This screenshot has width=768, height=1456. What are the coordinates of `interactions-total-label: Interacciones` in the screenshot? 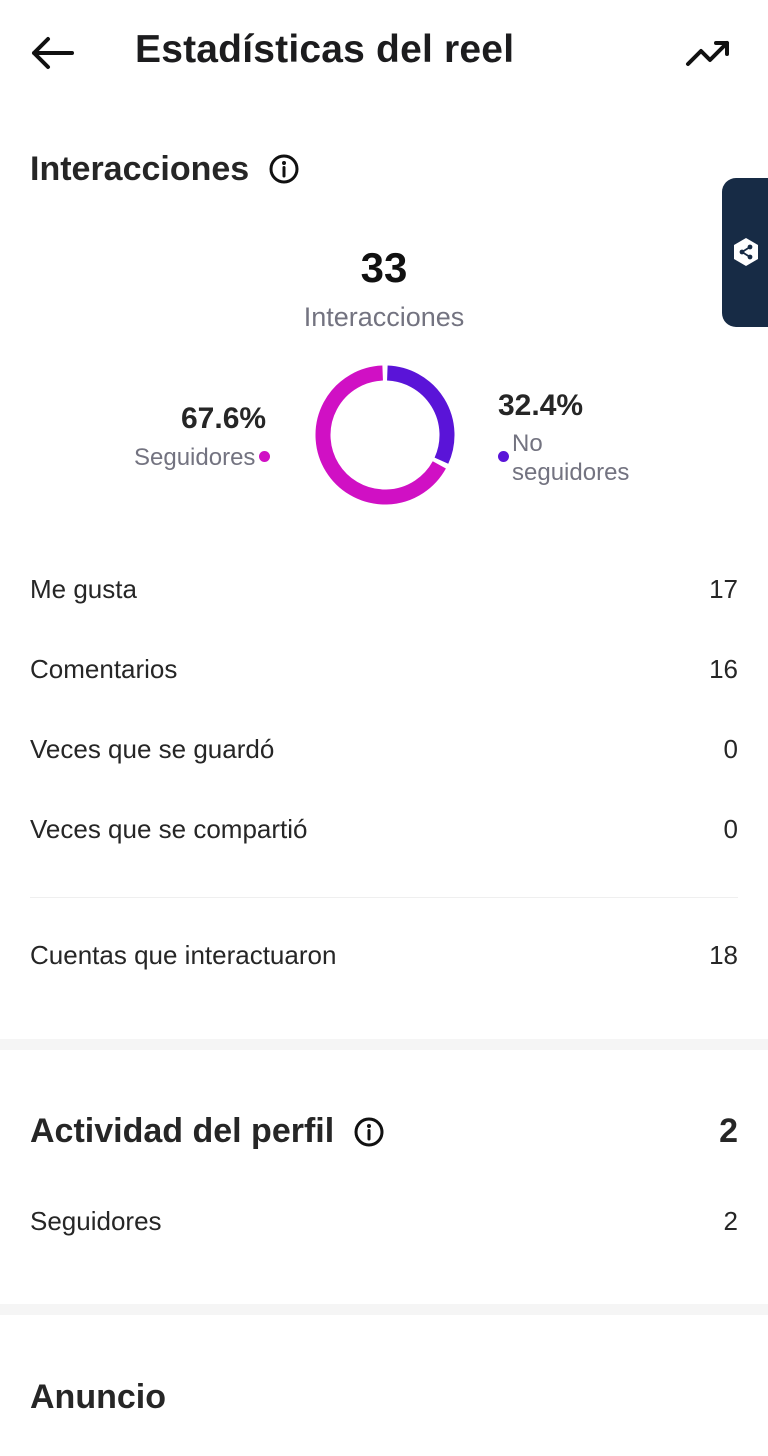 It's located at (384, 317).